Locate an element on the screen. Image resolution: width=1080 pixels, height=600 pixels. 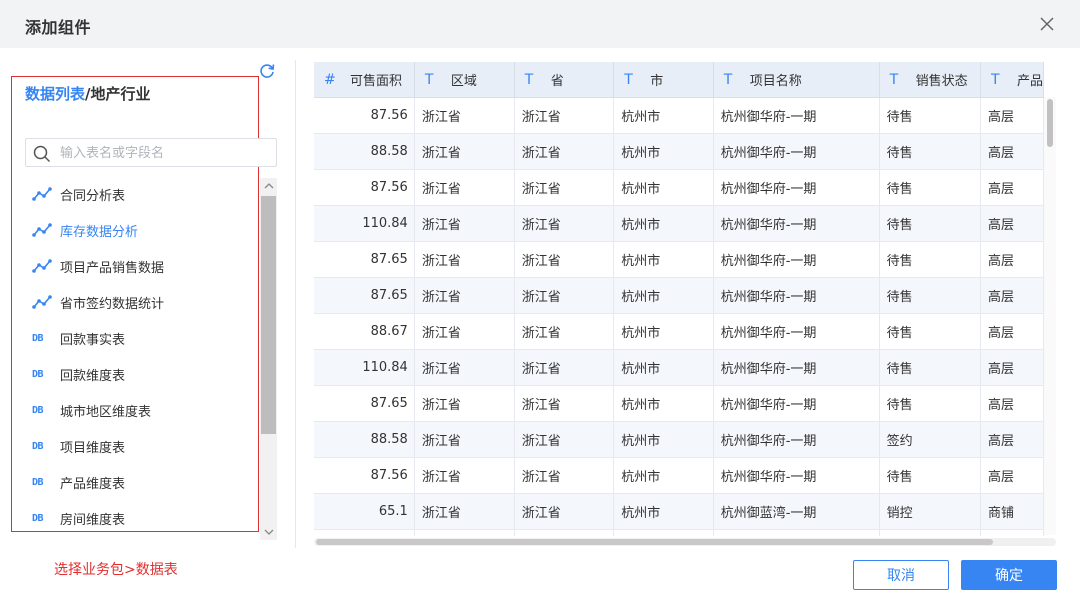
tree-scrollbar is located at coordinates (268, 359).